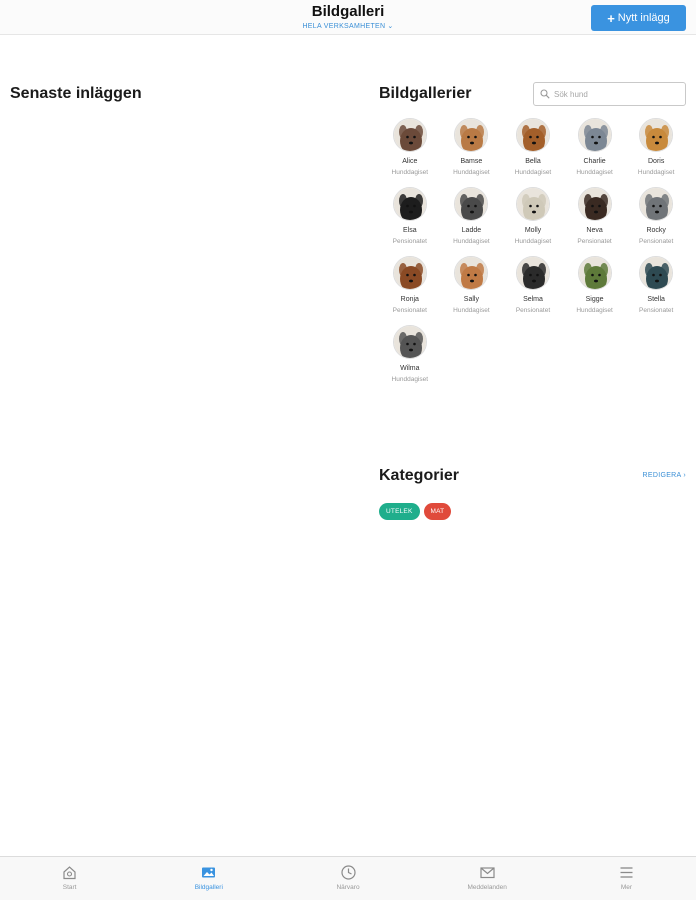 This screenshot has height=900, width=696. Describe the element at coordinates (208, 887) in the screenshot. I see `tab-label: Bildgalleri` at that location.